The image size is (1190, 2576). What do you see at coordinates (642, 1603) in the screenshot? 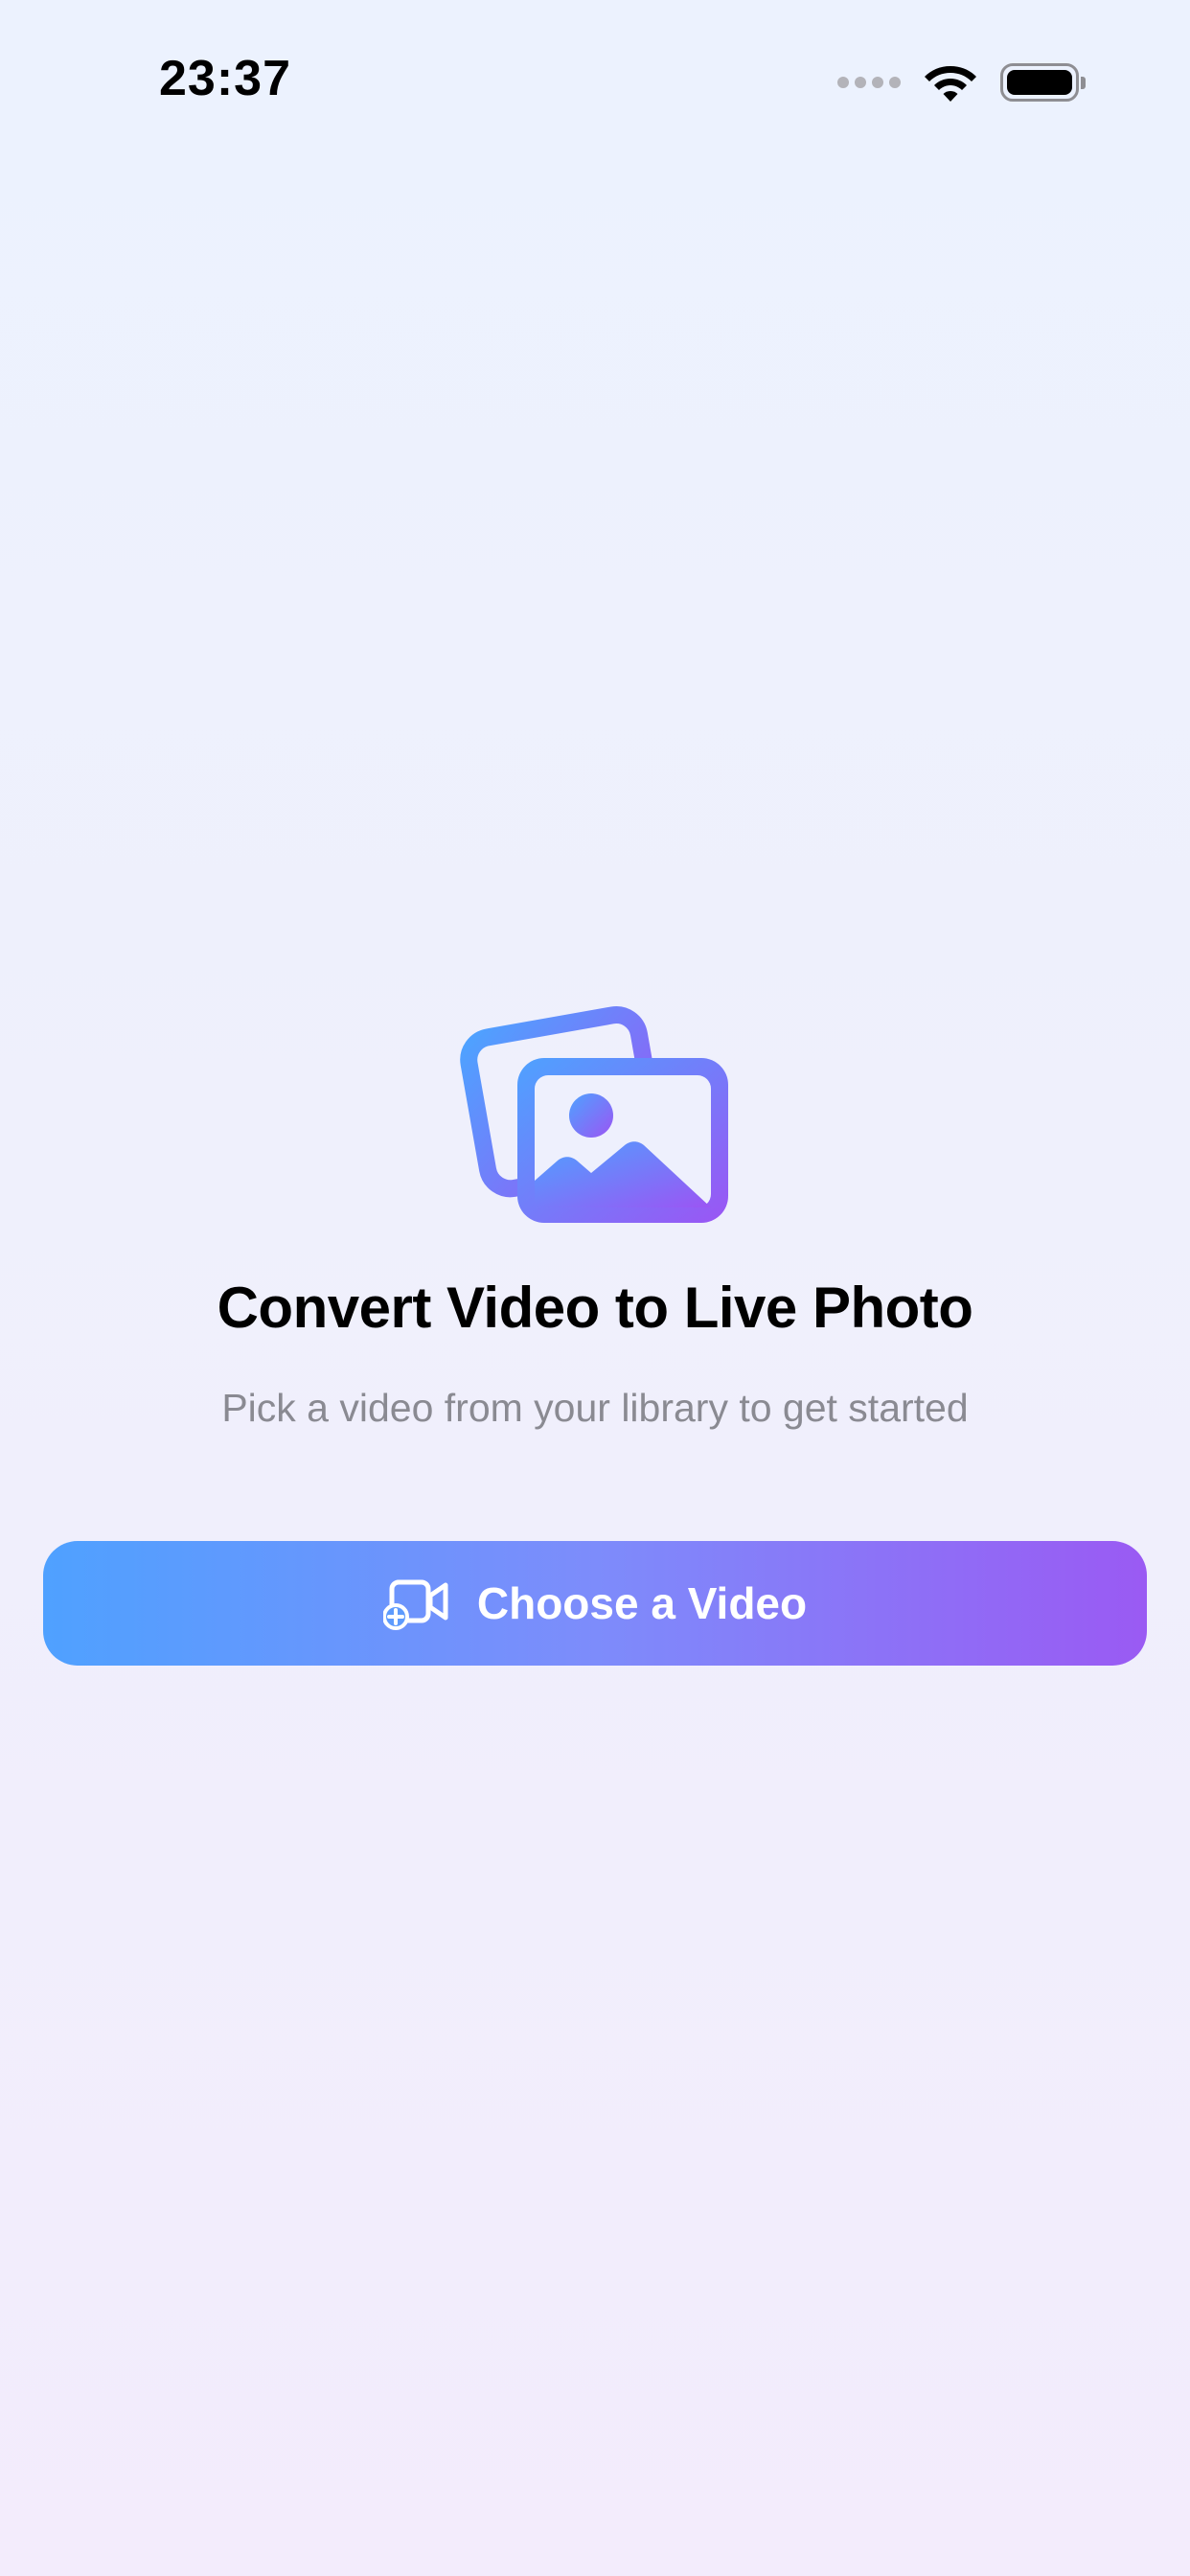
I see `choose-video-label: Choose a Video` at bounding box center [642, 1603].